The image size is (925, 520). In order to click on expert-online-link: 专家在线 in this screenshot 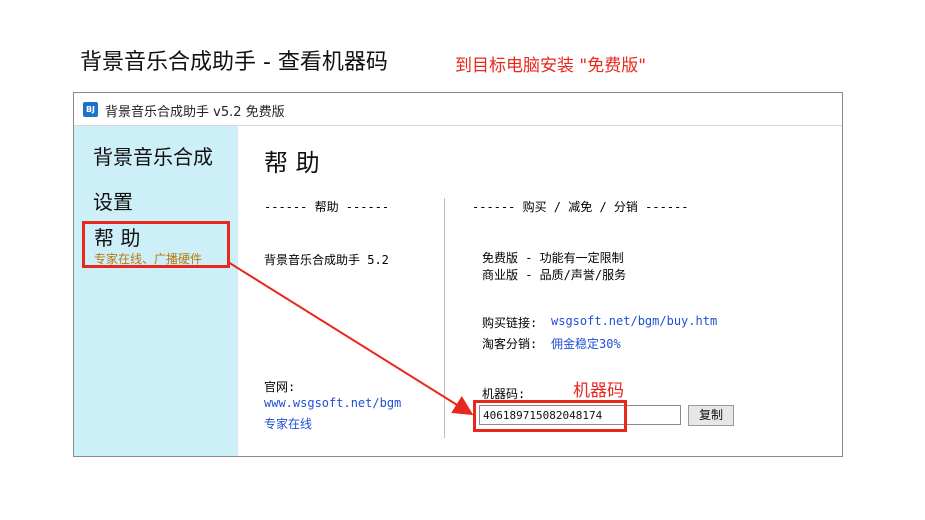, I will do `click(288, 423)`.